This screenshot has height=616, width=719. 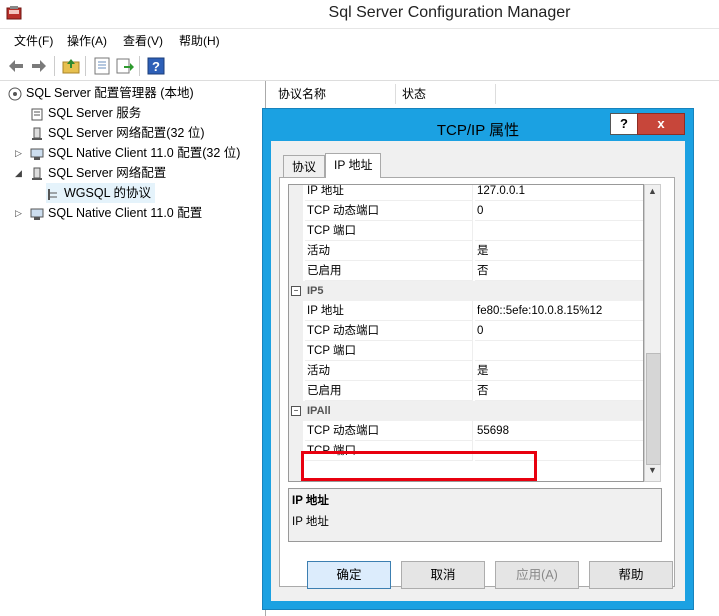 What do you see at coordinates (101, 193) in the screenshot?
I see `tree-item-wgsql-protocols: WGSQL 的协议` at bounding box center [101, 193].